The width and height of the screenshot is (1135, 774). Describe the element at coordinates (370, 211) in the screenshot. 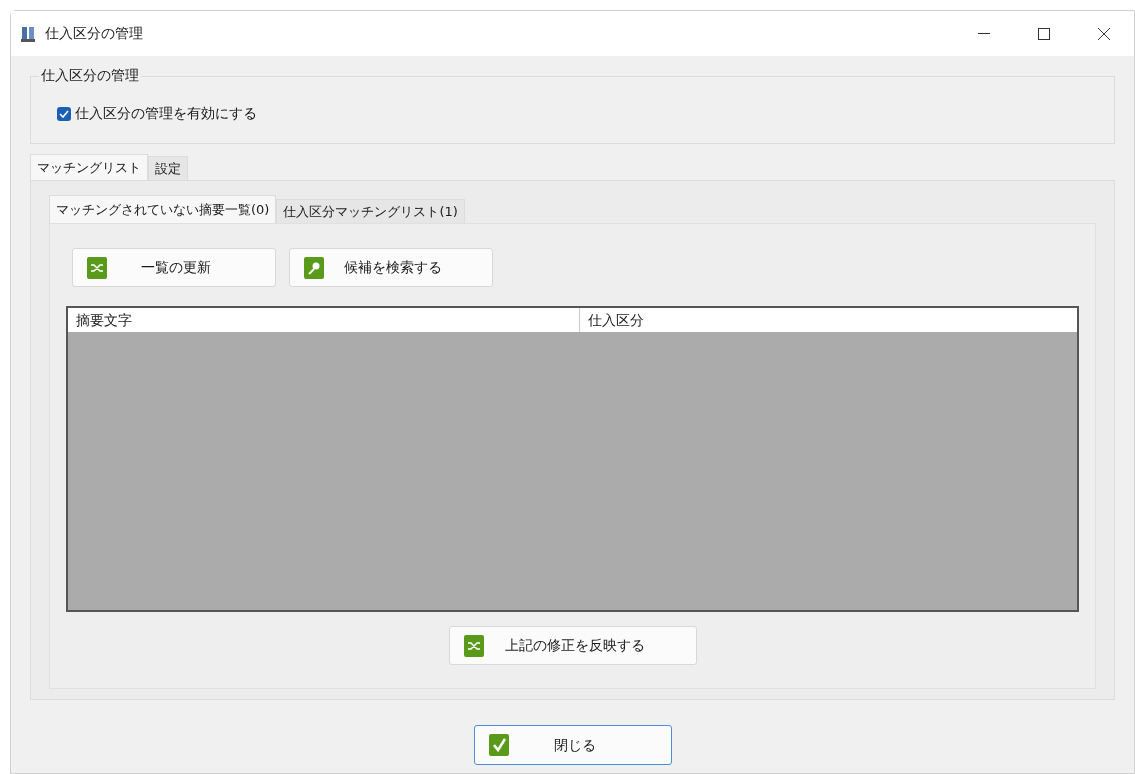

I see `tab: 仕入区分マッチングリスト(1)` at that location.